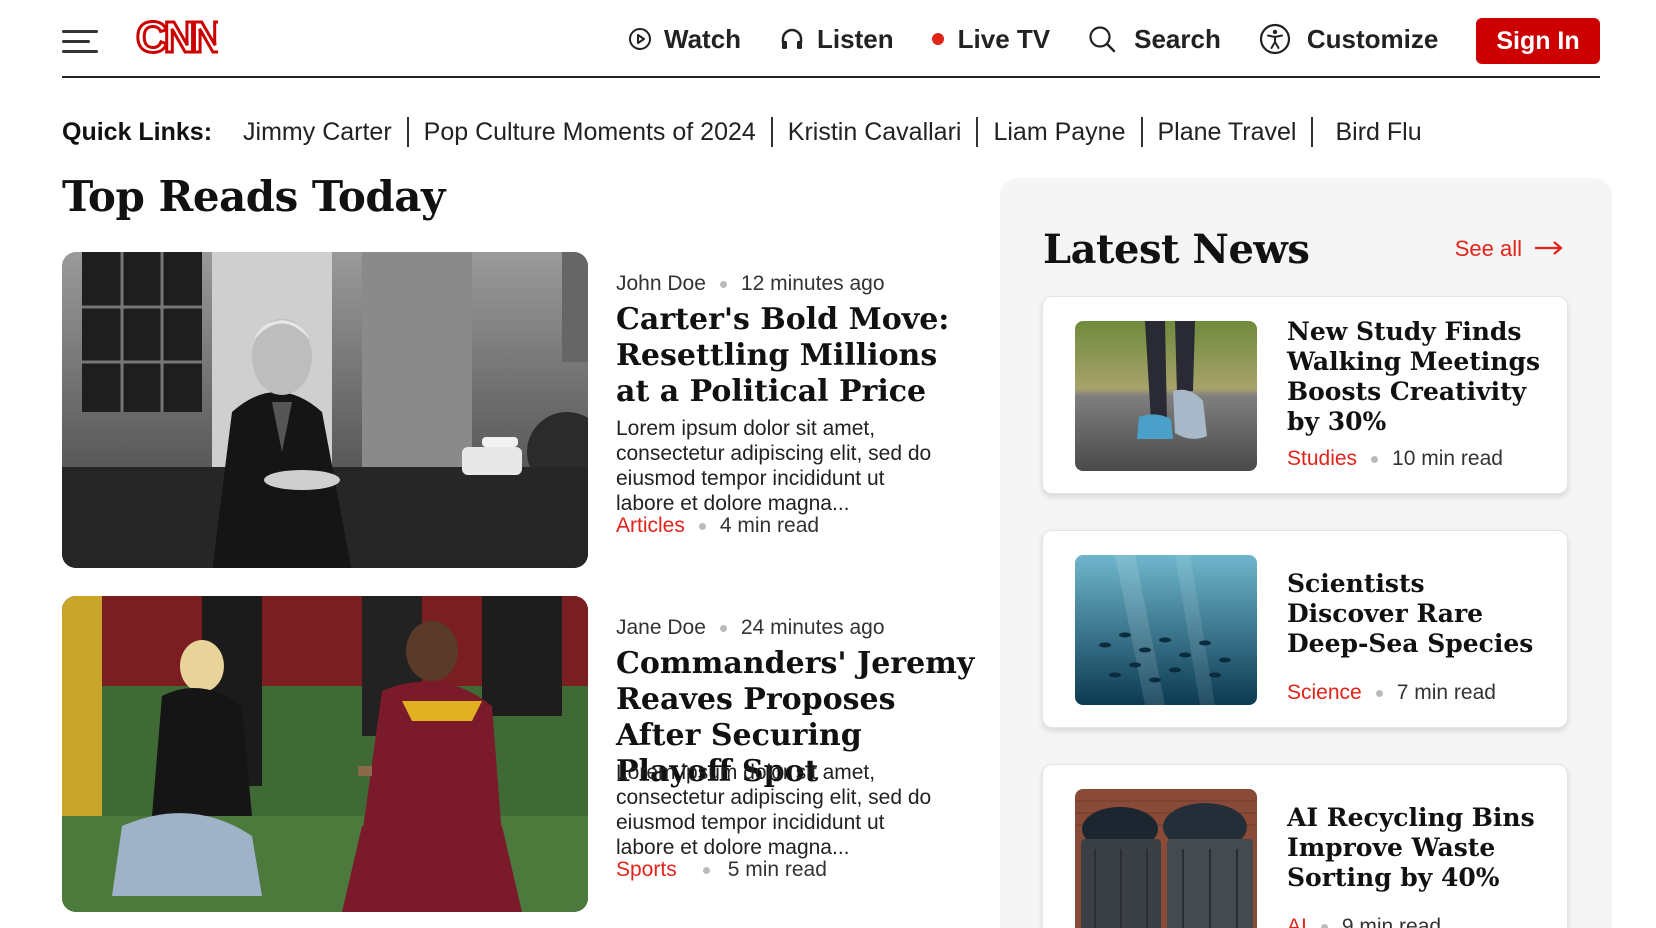 The height and width of the screenshot is (928, 1656). Describe the element at coordinates (1176, 249) in the screenshot. I see `latest-news-title: Latest News` at that location.